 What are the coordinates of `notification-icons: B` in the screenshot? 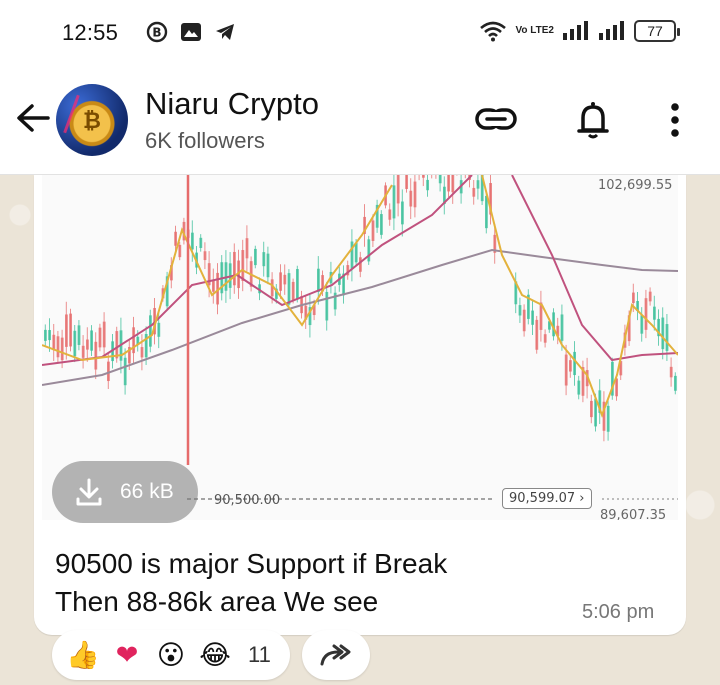 It's located at (191, 32).